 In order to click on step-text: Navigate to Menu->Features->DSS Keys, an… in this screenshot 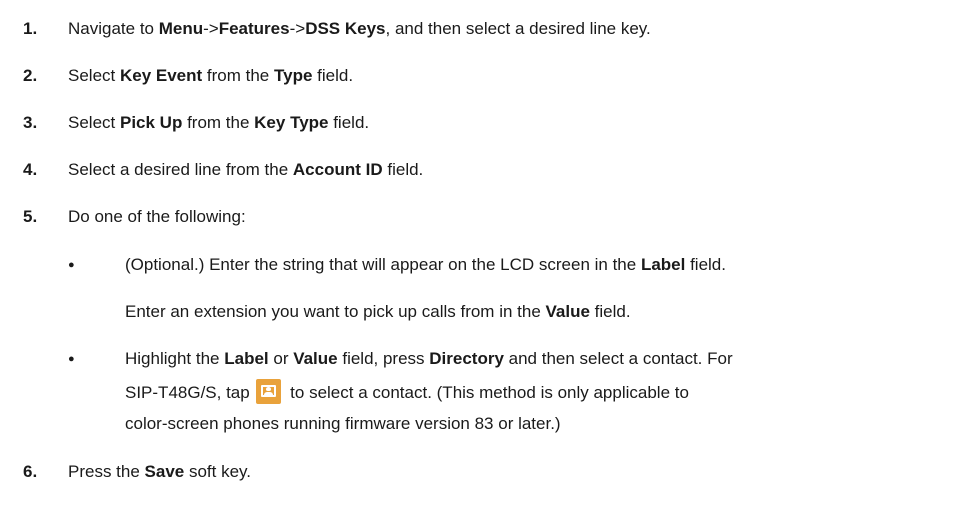, I will do `click(359, 29)`.